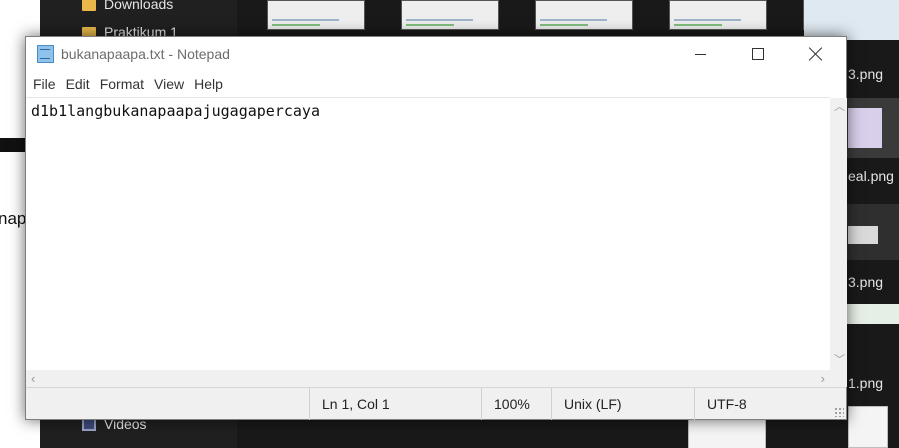 This screenshot has height=448, width=899. What do you see at coordinates (78, 84) in the screenshot?
I see `menu-edit: Edit` at bounding box center [78, 84].